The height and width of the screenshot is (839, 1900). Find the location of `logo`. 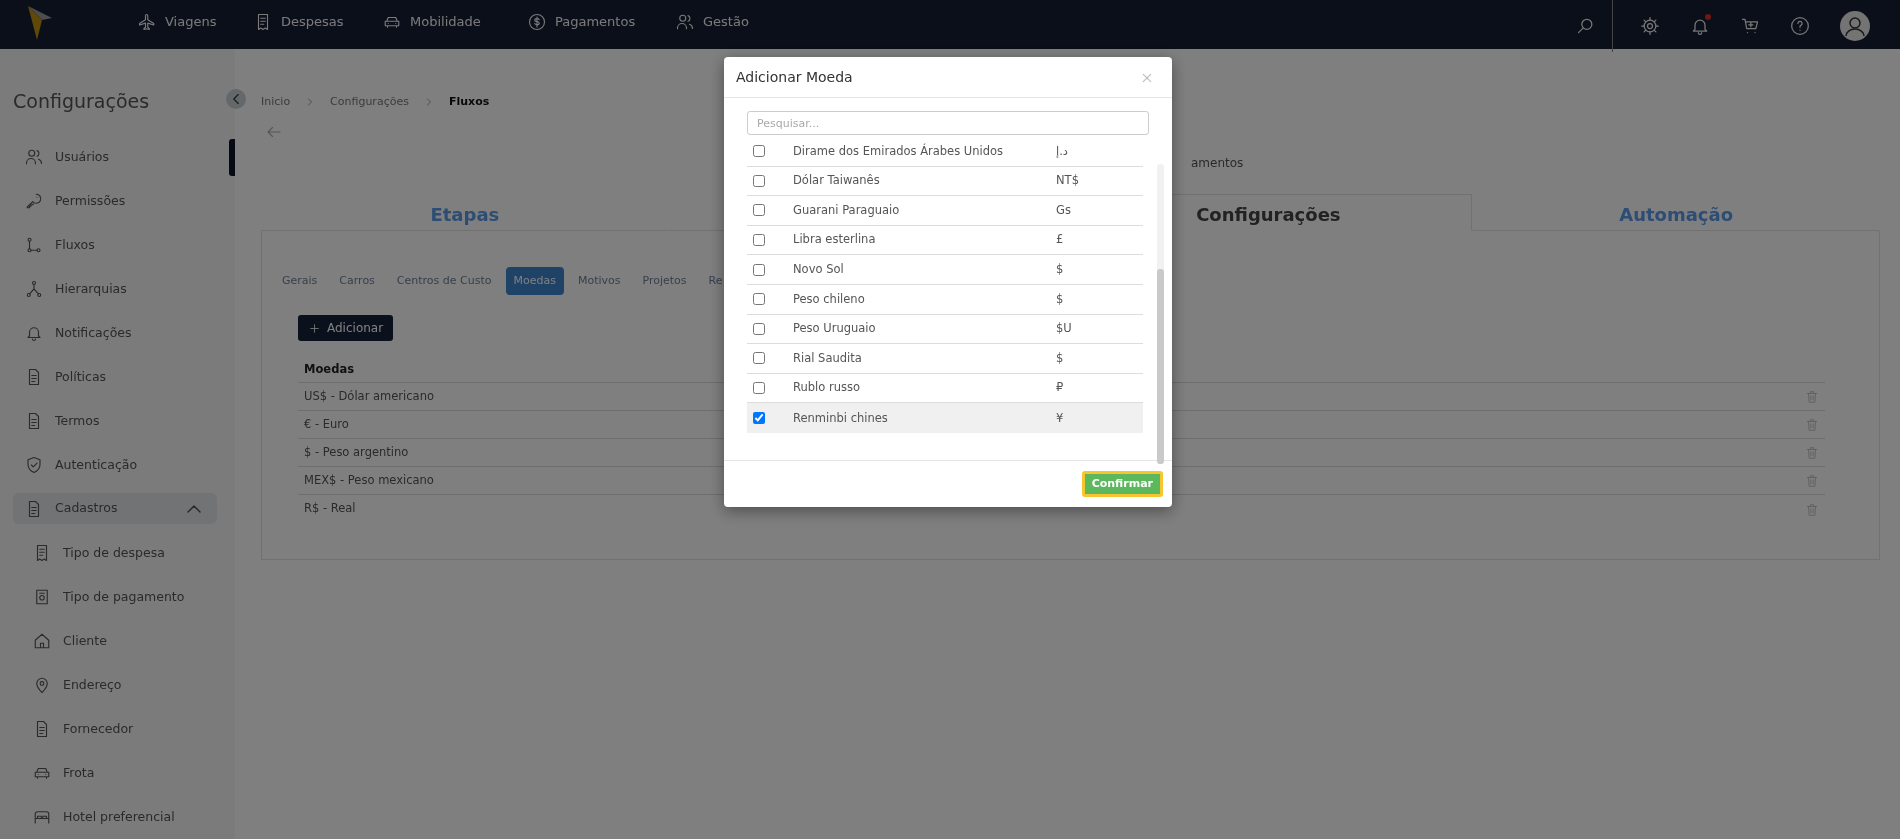

logo is located at coordinates (40, 23).